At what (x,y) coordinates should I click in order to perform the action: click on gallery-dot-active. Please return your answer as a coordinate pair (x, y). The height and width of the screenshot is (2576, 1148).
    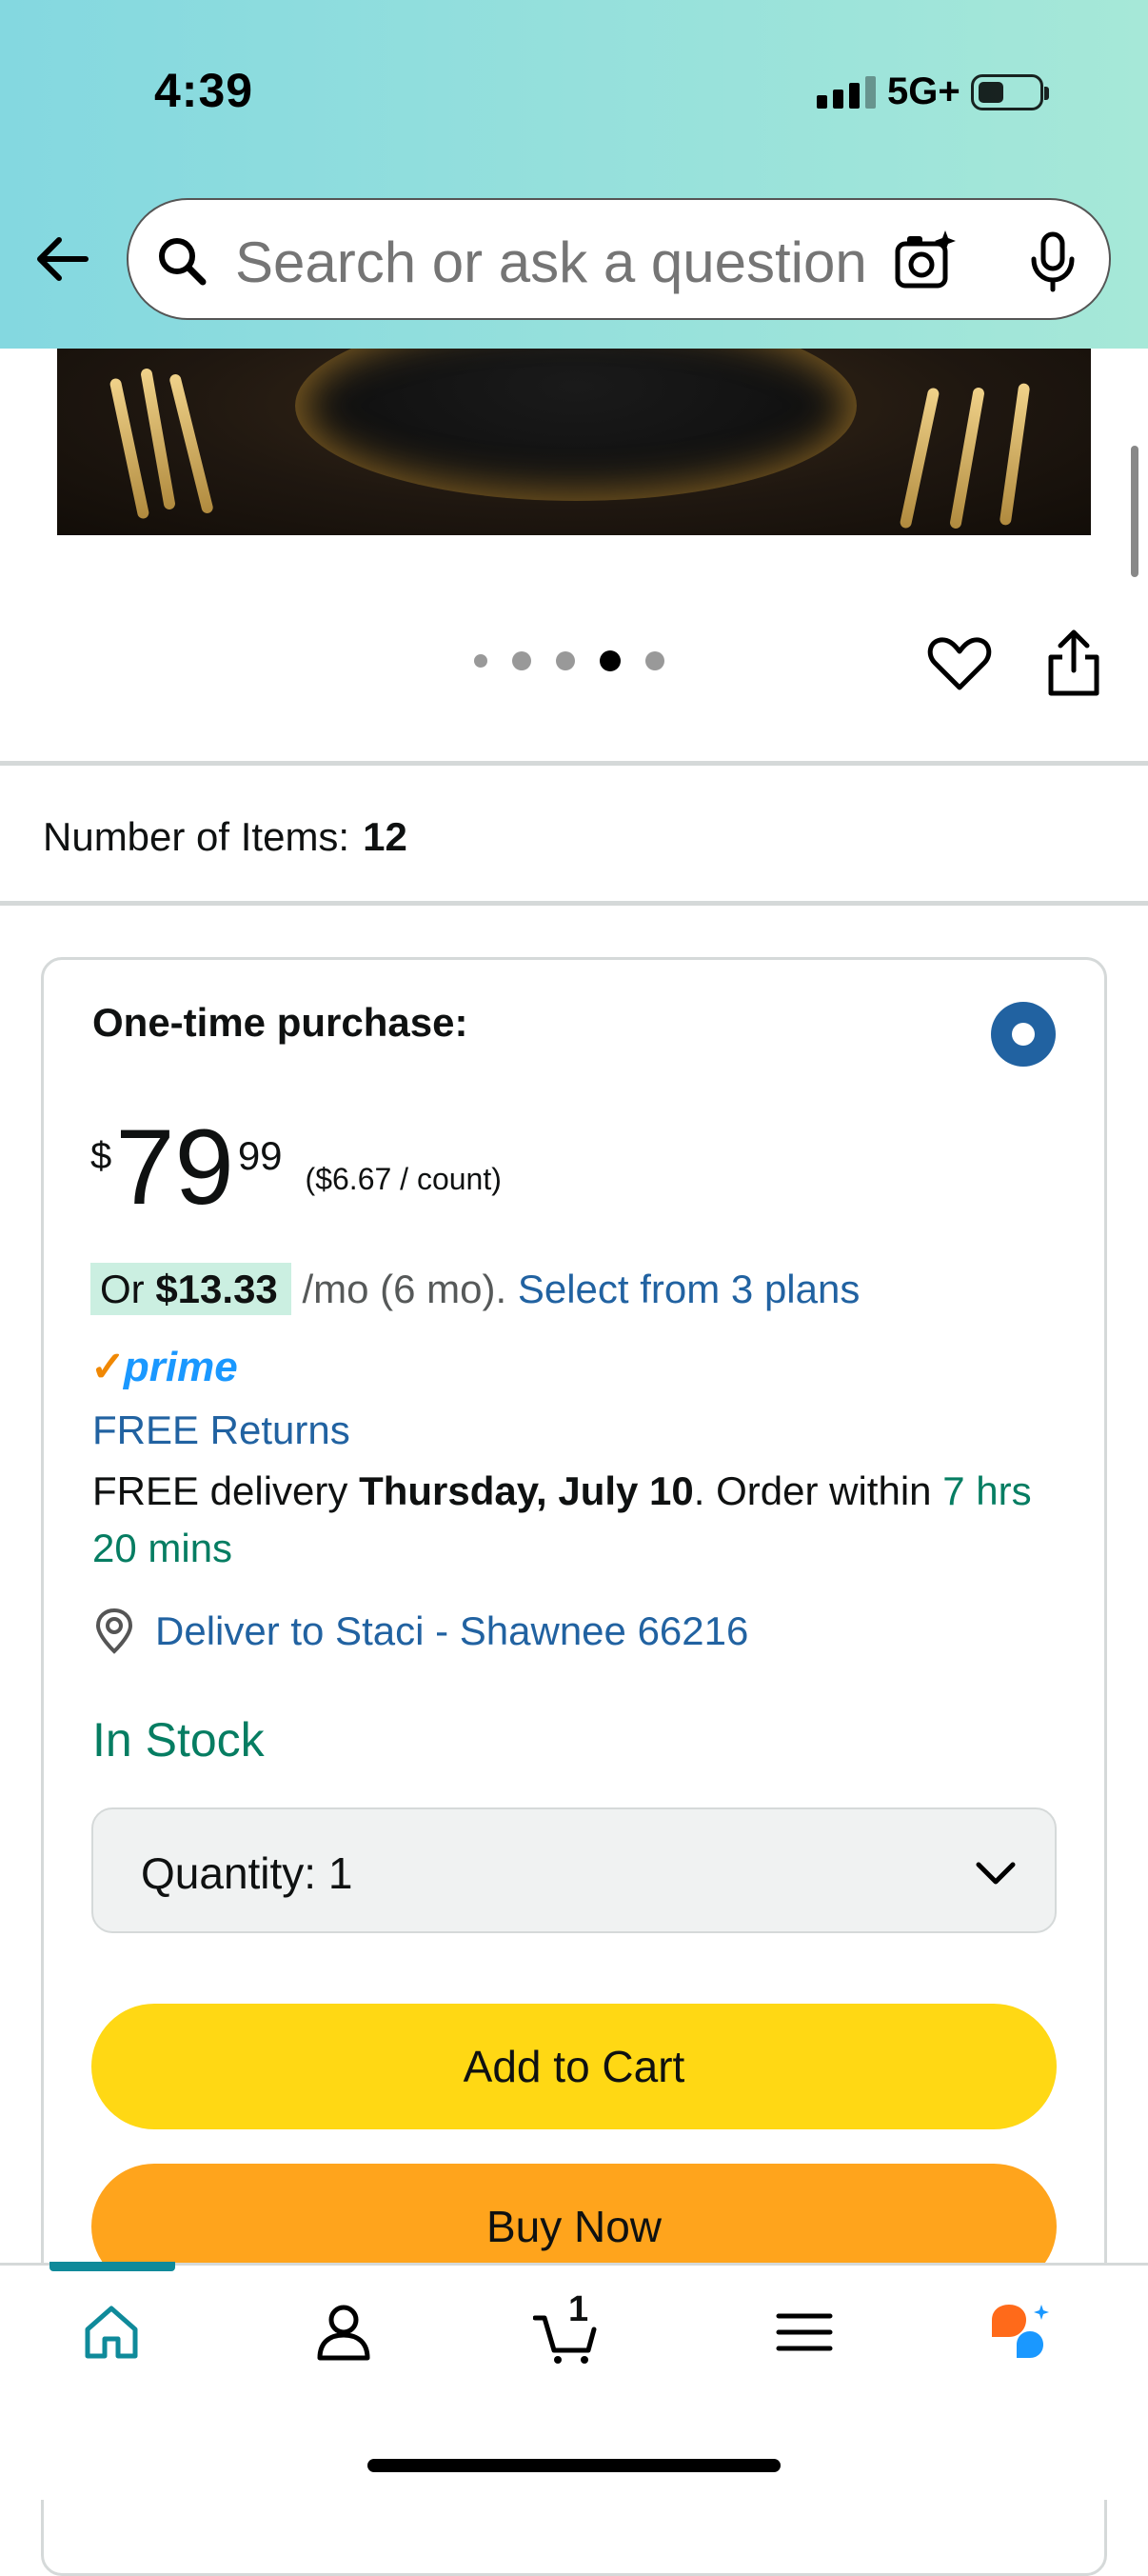
    Looking at the image, I should click on (610, 660).